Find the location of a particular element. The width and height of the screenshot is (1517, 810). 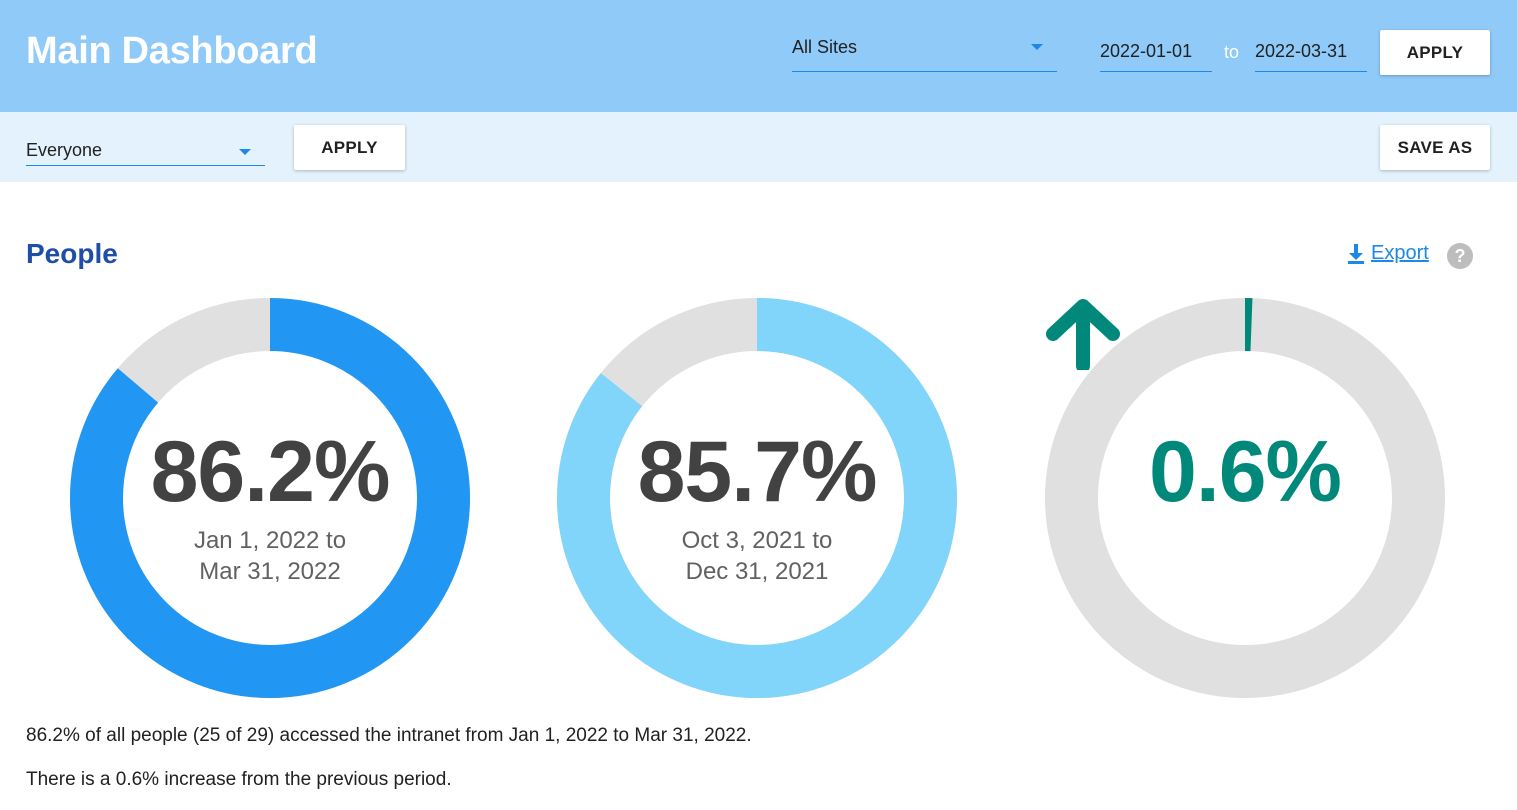

current-percentage: 86.2% is located at coordinates (270, 472).